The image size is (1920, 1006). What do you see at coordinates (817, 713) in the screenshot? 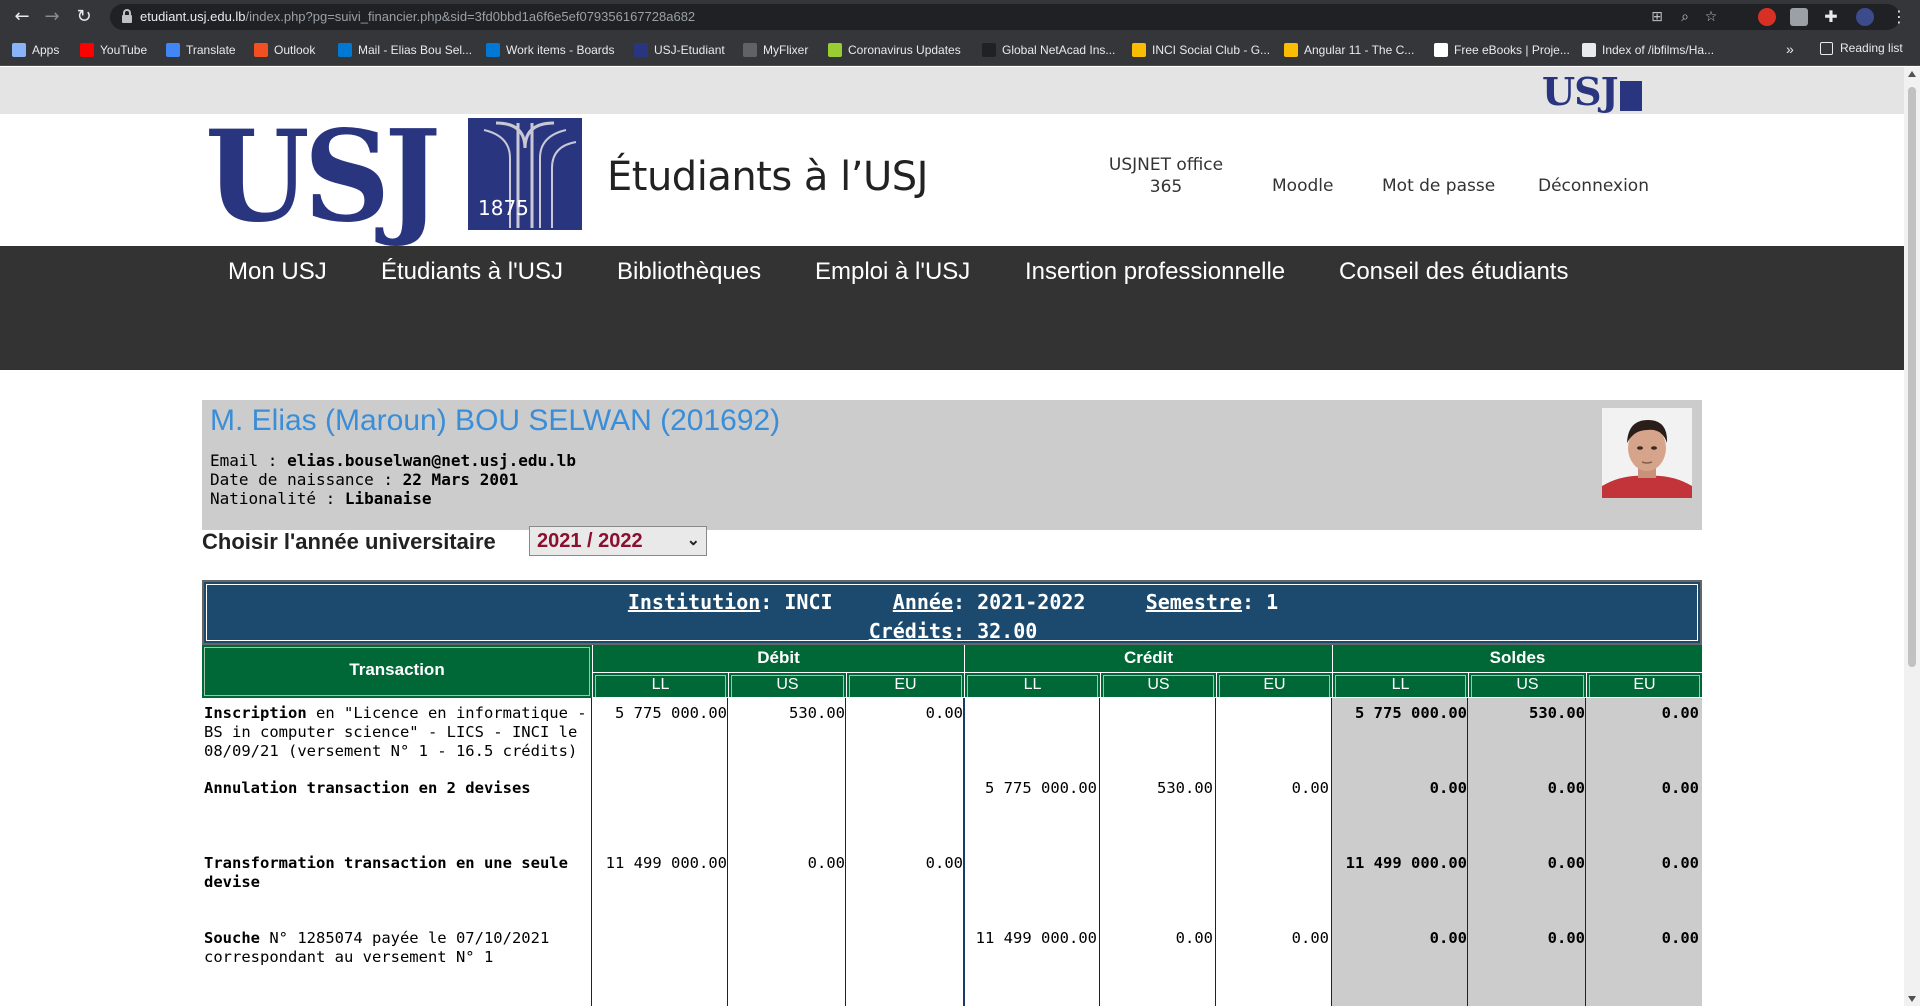
I see `row-1-debit-us: 530.00` at bounding box center [817, 713].